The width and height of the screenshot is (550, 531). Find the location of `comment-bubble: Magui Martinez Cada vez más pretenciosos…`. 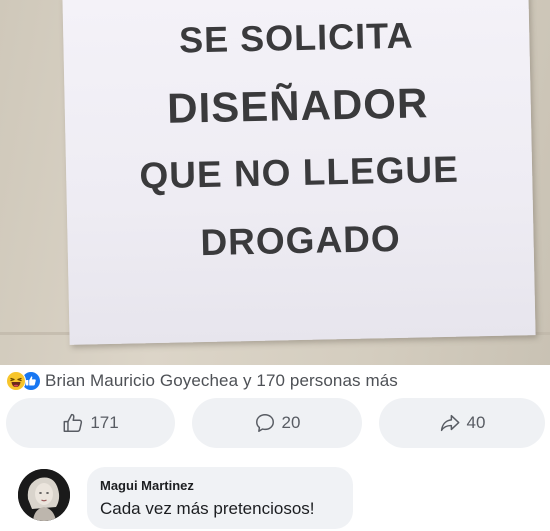

comment-bubble: Magui Martinez Cada vez más pretenciosos… is located at coordinates (220, 498).